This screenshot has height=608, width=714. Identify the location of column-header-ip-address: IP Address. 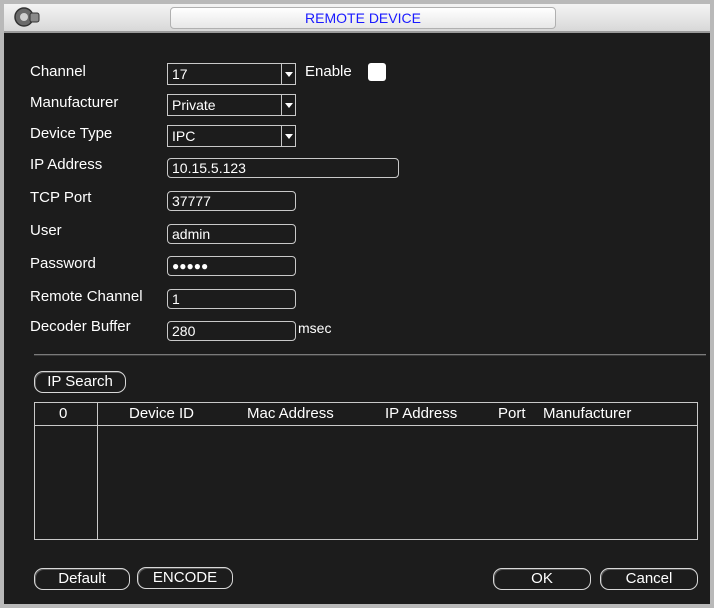
(421, 413).